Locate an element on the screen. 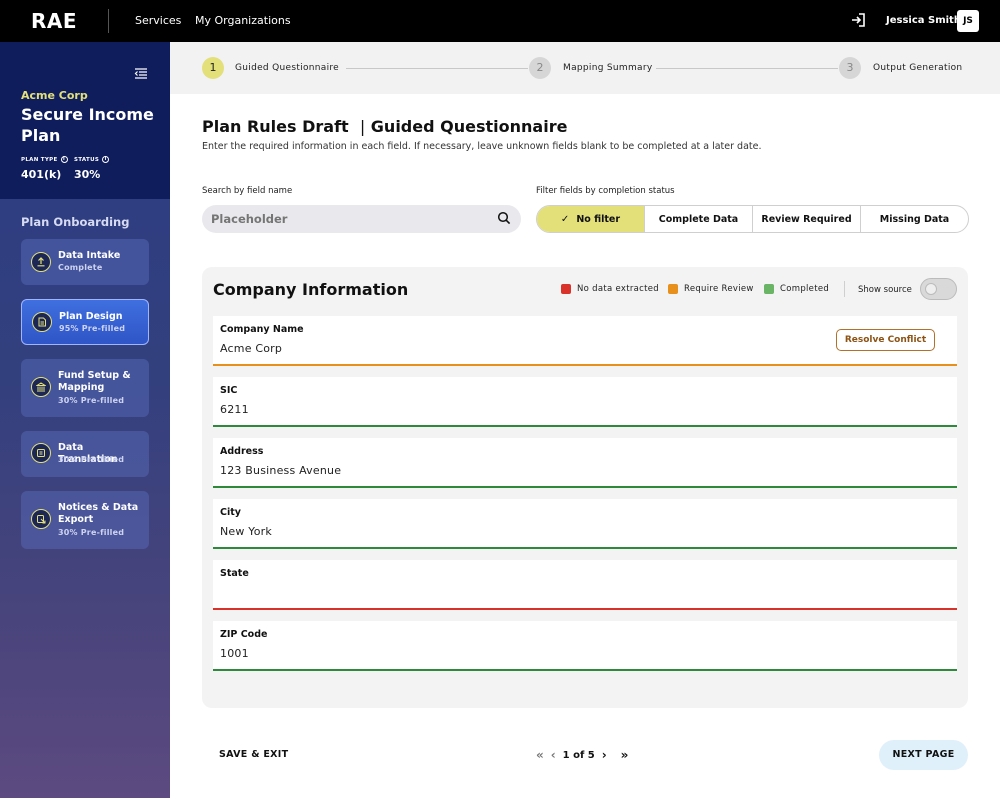 The width and height of the screenshot is (1000, 798). status-value: 30% is located at coordinates (87, 174).